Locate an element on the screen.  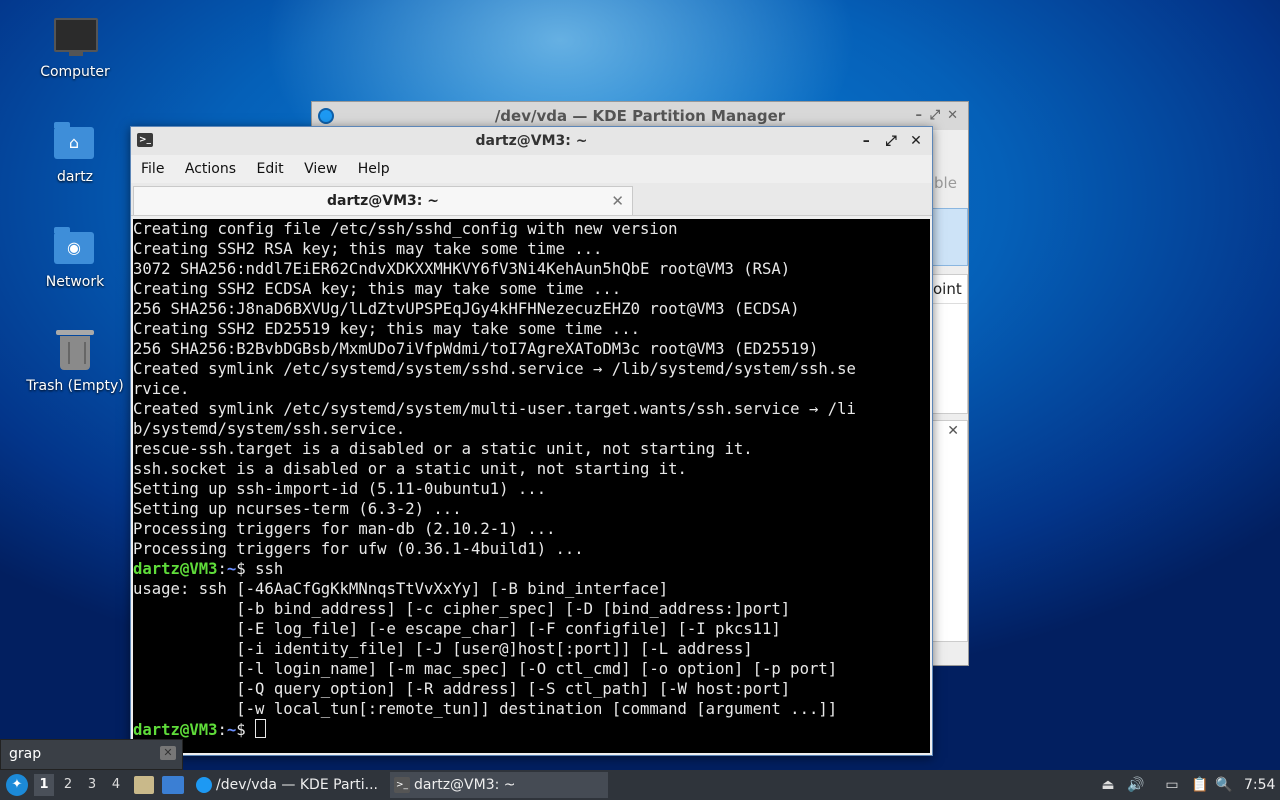
desktop-icon-home-folder: ⌂ dartz is located at coordinates (75, 153).